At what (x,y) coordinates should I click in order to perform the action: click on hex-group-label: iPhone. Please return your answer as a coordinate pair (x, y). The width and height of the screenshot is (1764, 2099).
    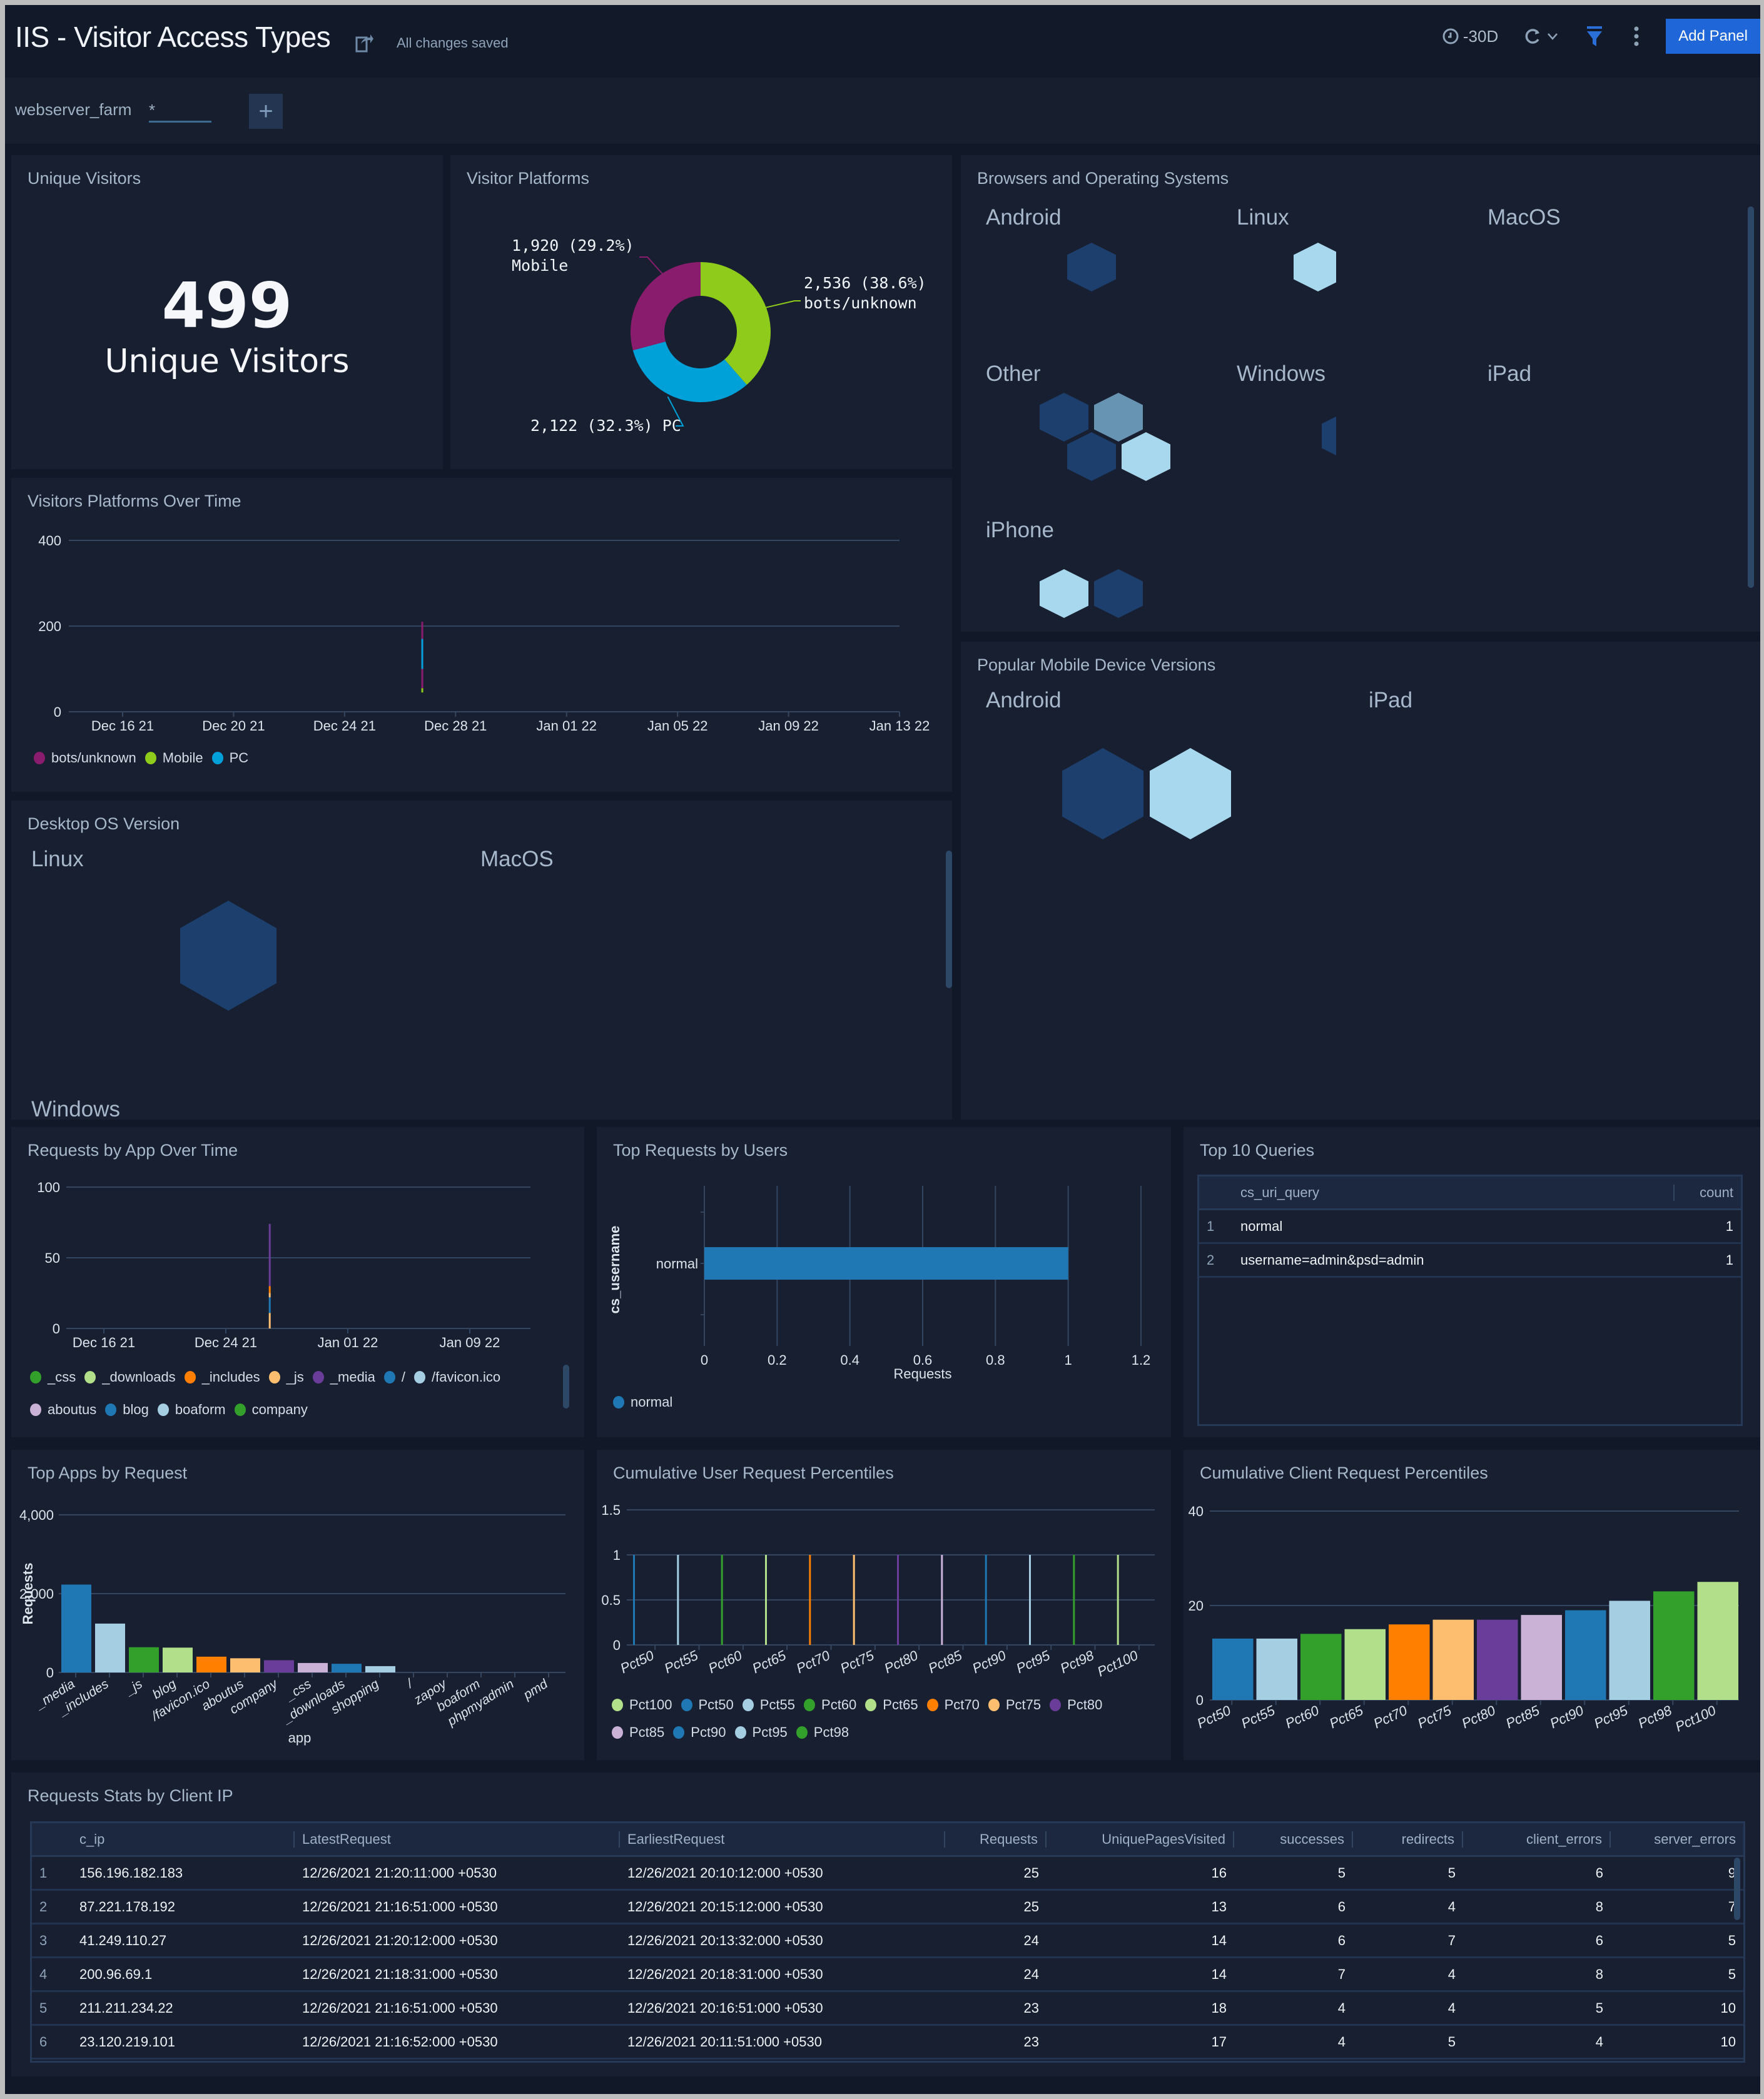
    Looking at the image, I should click on (1020, 530).